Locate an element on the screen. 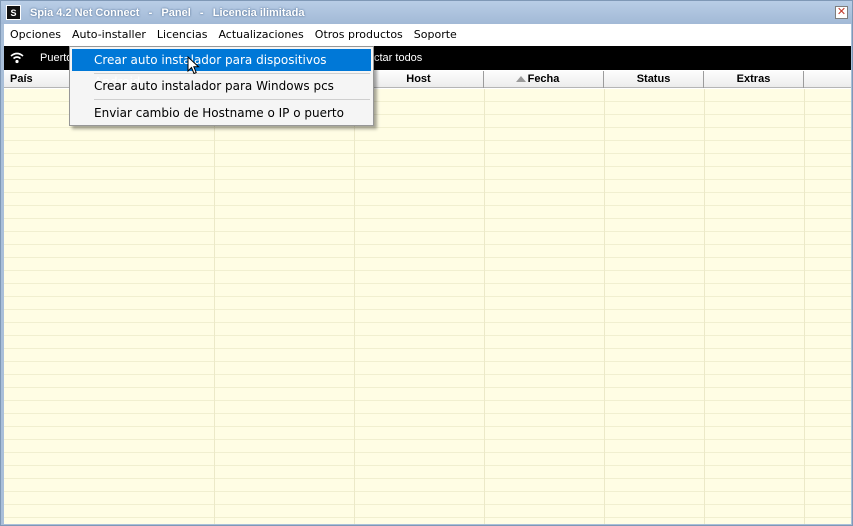 The width and height of the screenshot is (853, 526). menu-actualizaciones: Actualizaciones is located at coordinates (260, 34).